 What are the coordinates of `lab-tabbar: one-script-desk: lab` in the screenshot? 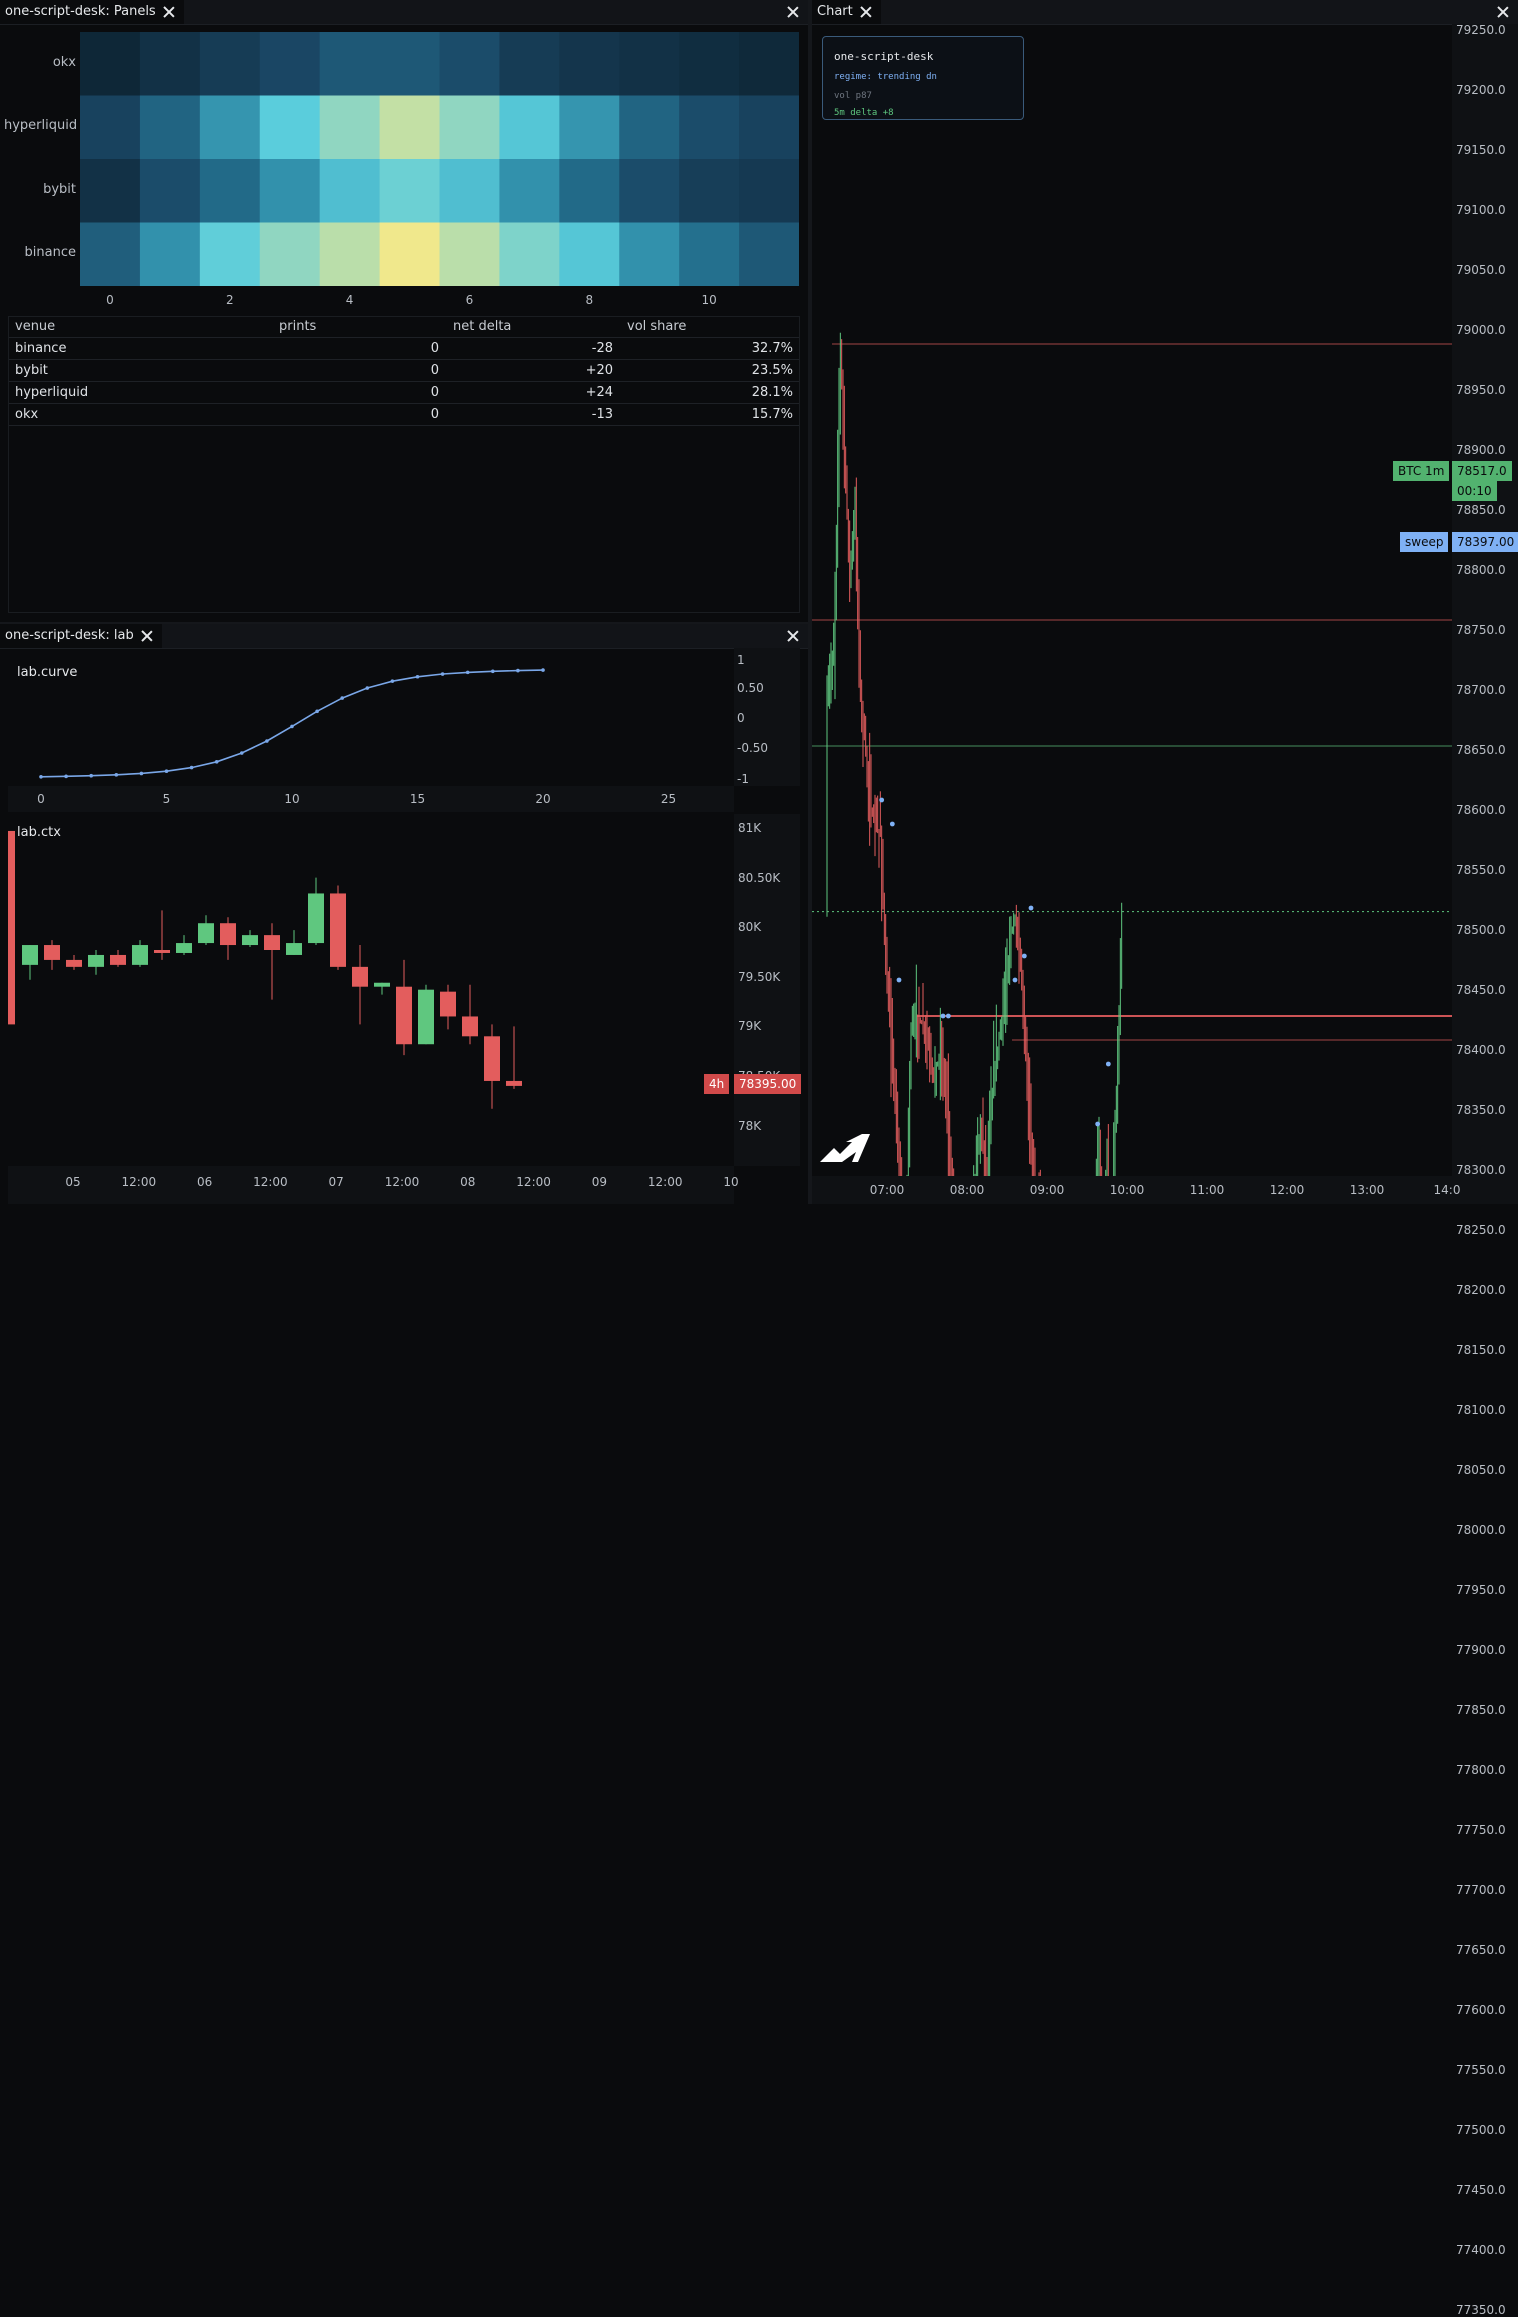 It's located at (404, 636).